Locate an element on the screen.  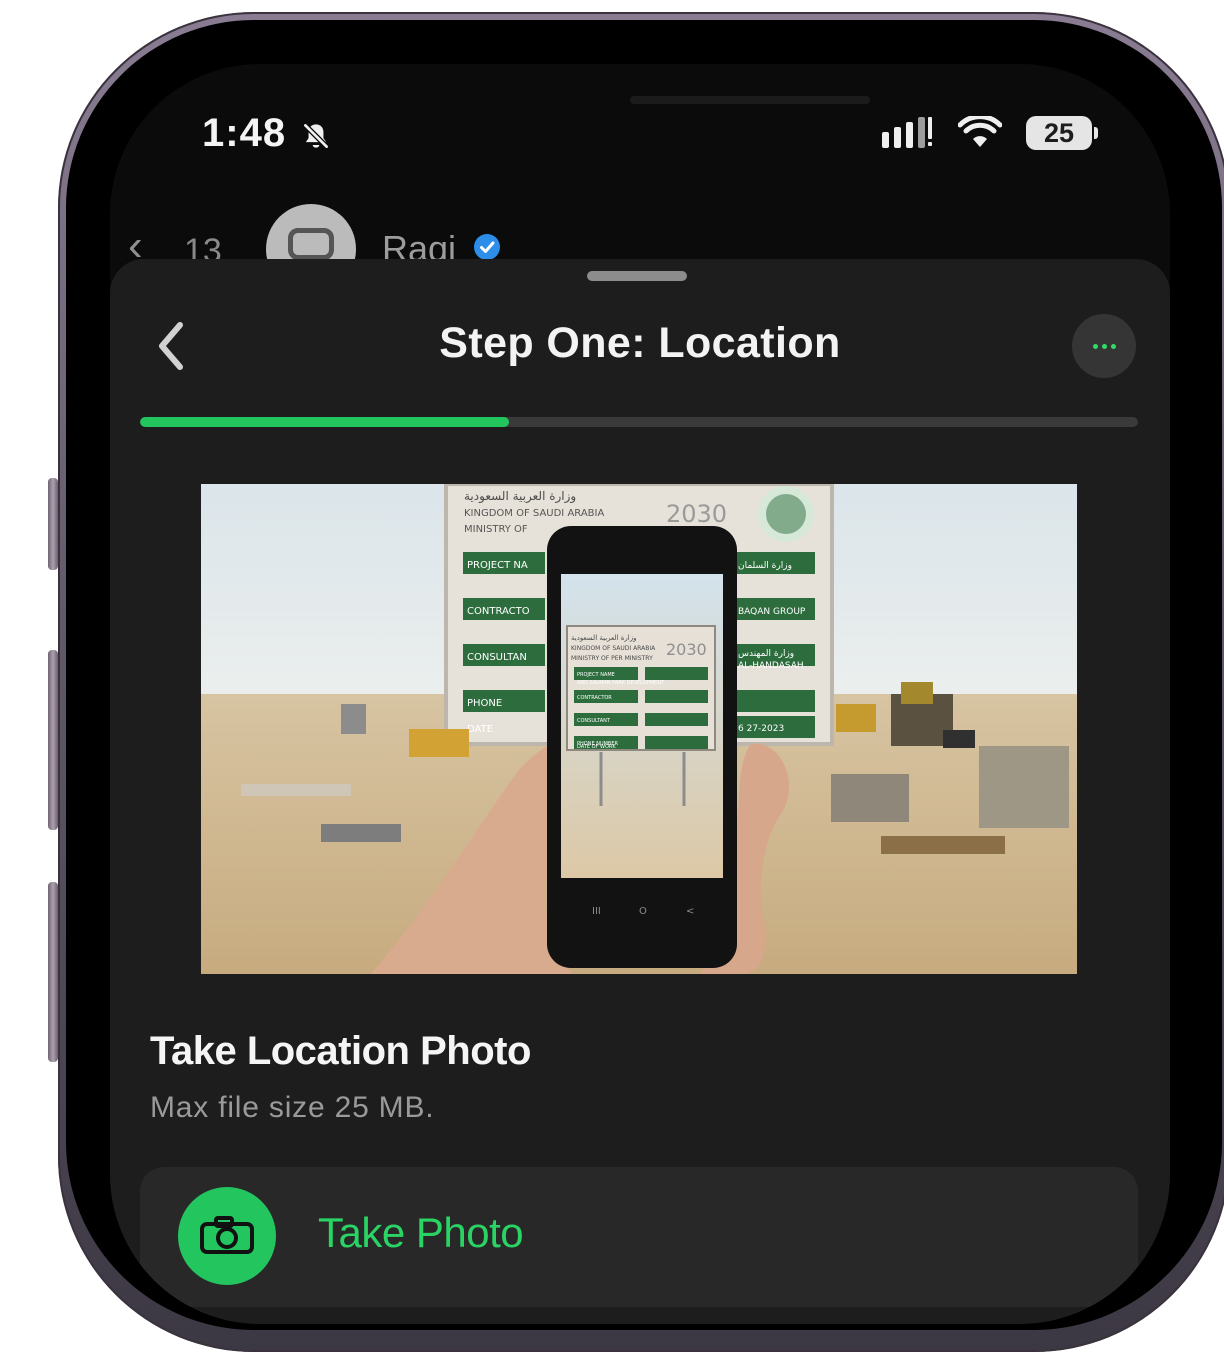
photo-section-title: Take Location Photo is located at coordinates (340, 1051).